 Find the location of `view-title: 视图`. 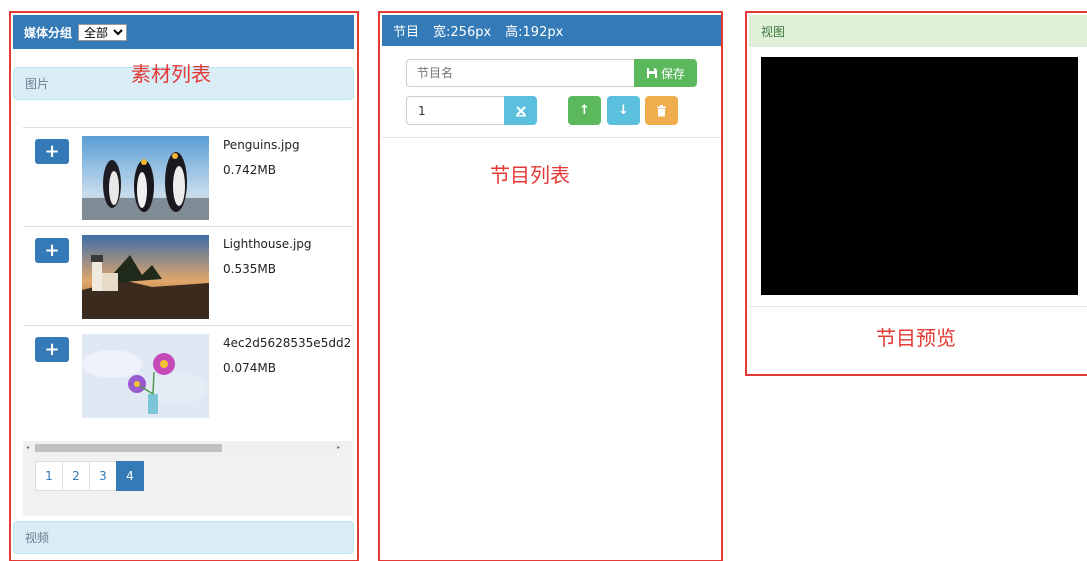

view-title: 视图 is located at coordinates (773, 31).